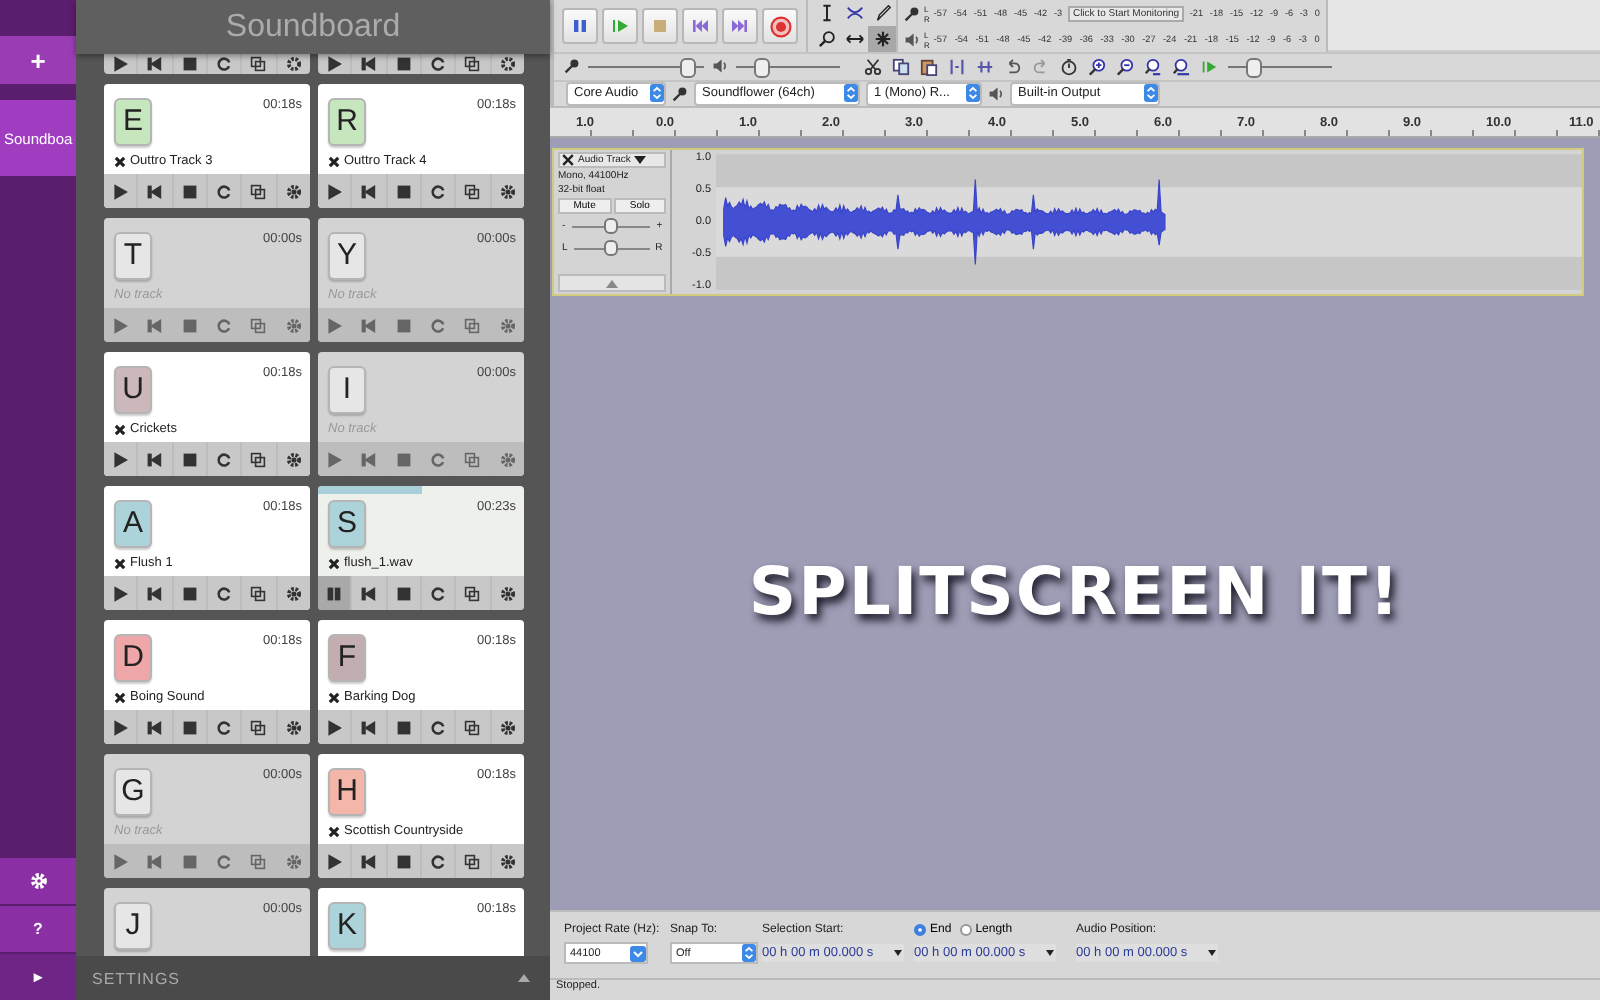 The width and height of the screenshot is (1600, 1000). I want to click on pencil-icon, so click(882, 13).